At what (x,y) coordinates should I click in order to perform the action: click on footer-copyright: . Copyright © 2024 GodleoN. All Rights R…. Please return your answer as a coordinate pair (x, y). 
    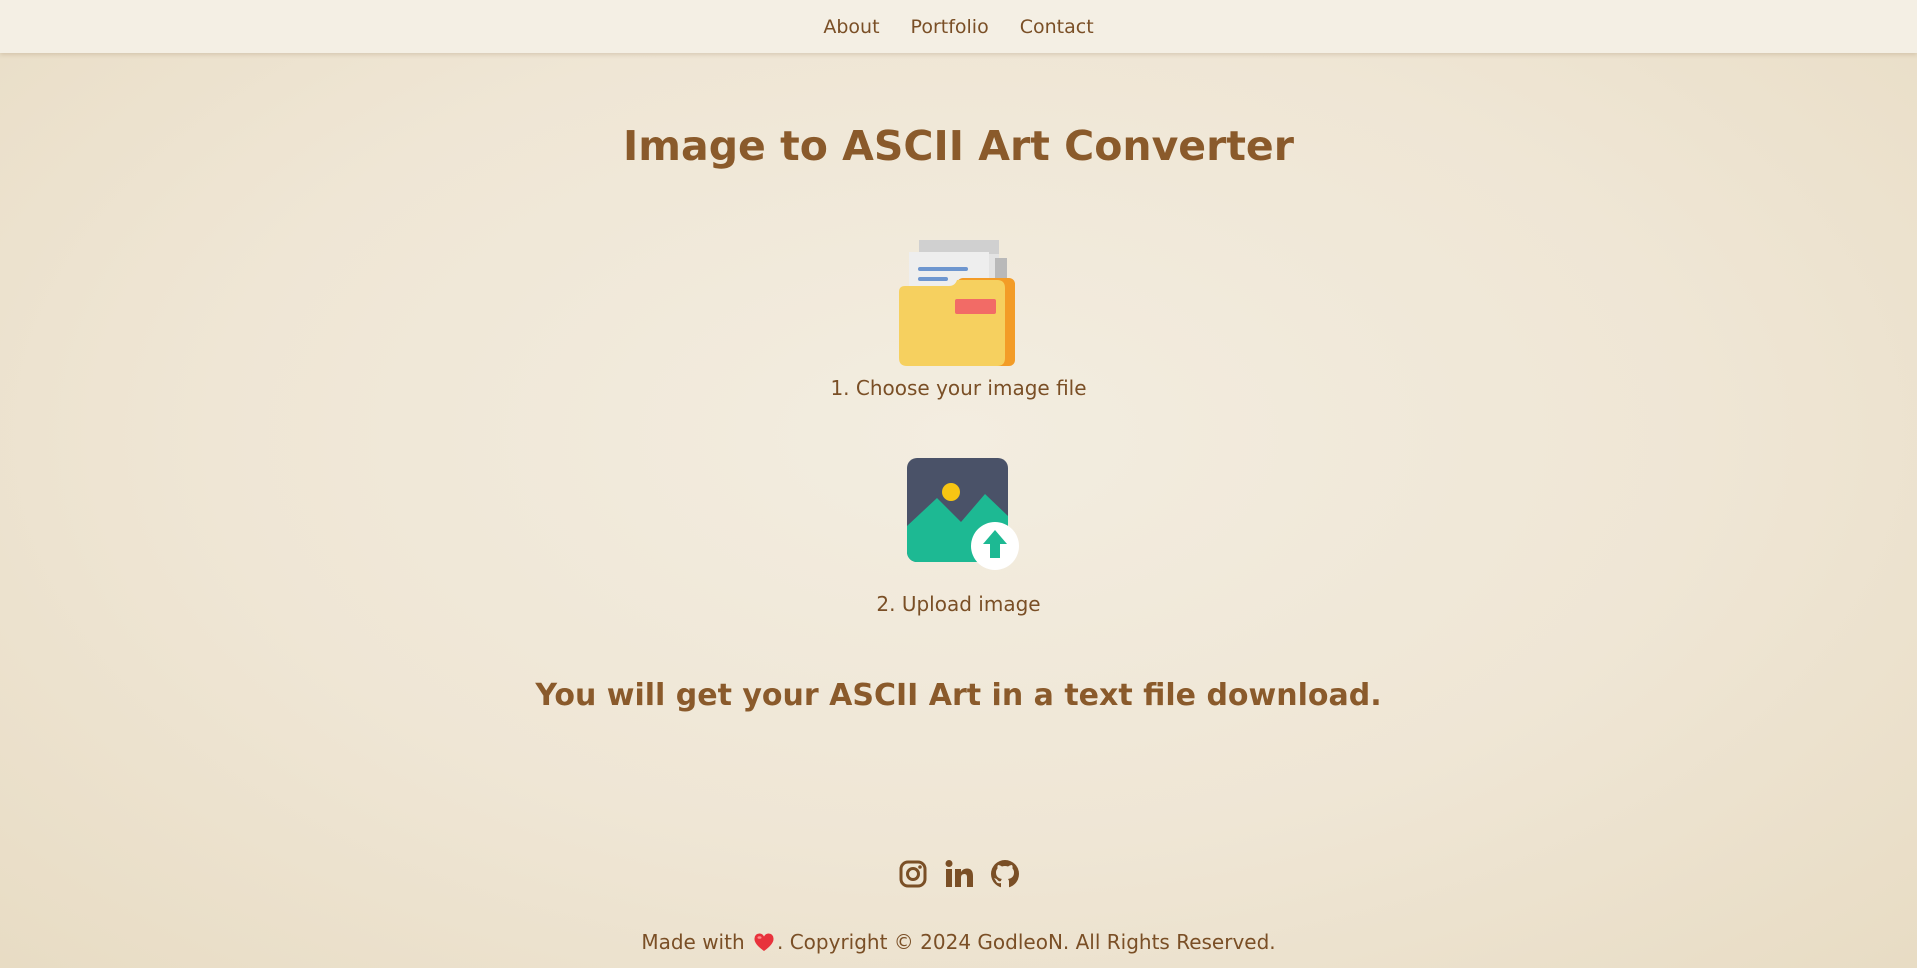
    Looking at the image, I should click on (1026, 942).